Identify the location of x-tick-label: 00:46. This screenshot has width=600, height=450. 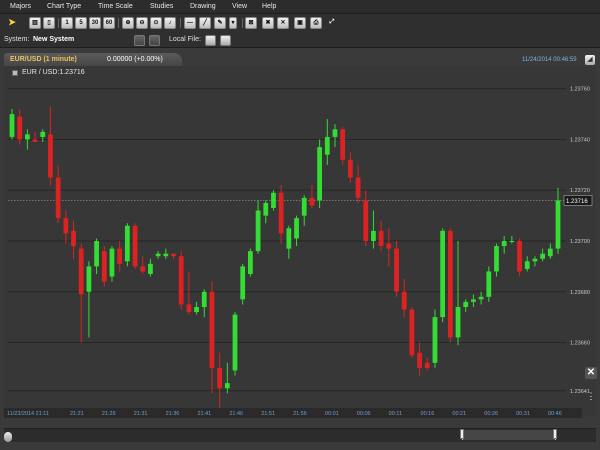
(555, 414).